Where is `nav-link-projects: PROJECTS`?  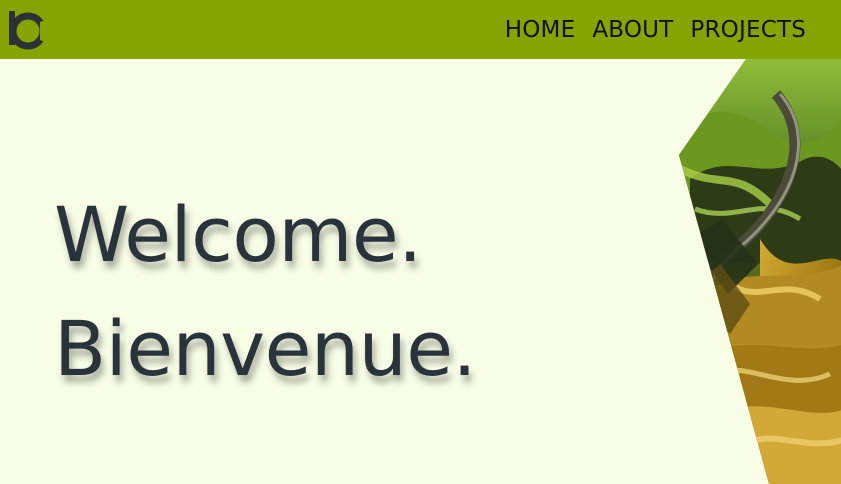 nav-link-projects: PROJECTS is located at coordinates (748, 30).